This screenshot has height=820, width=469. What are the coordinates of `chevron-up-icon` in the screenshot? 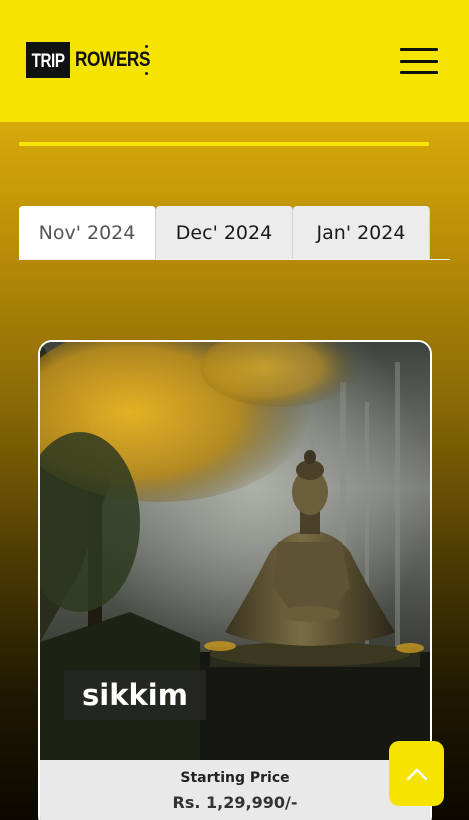 It's located at (416, 774).